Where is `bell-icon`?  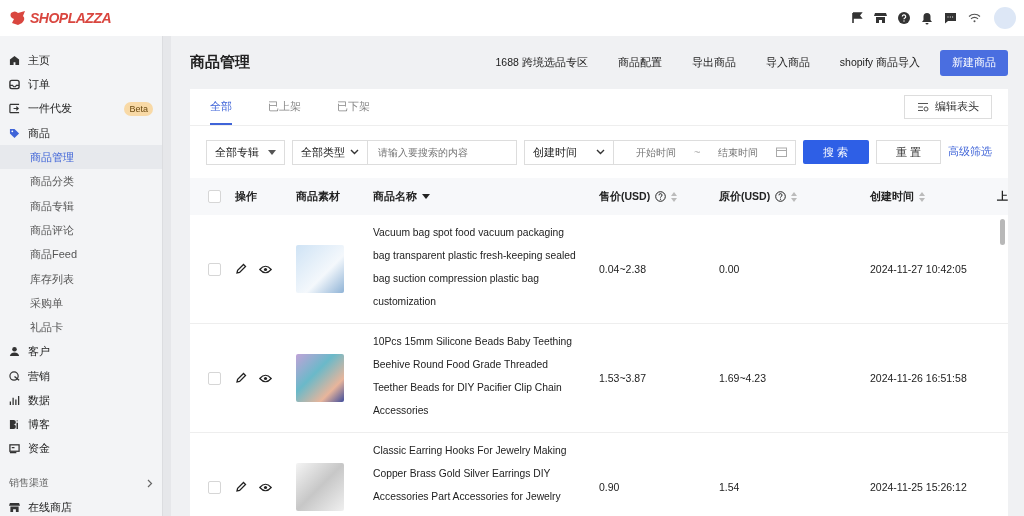 bell-icon is located at coordinates (927, 18).